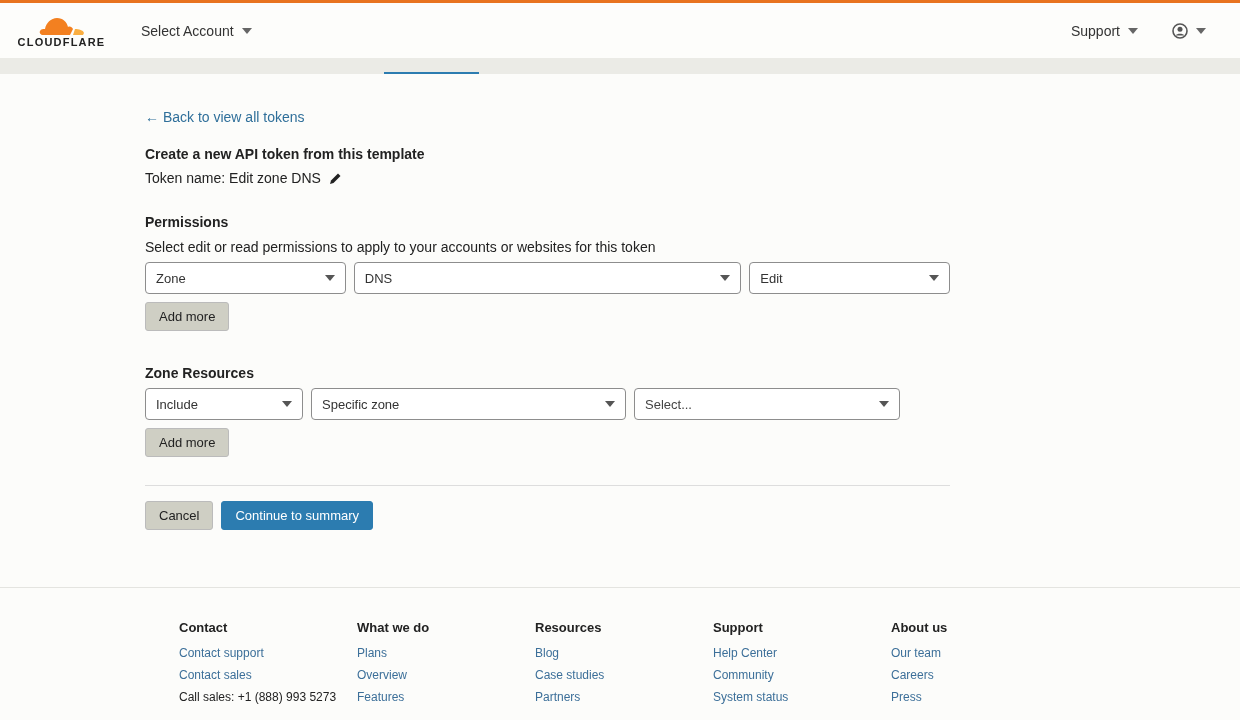 The width and height of the screenshot is (1240, 720). Describe the element at coordinates (802, 697) in the screenshot. I see `footer-link: System status` at that location.